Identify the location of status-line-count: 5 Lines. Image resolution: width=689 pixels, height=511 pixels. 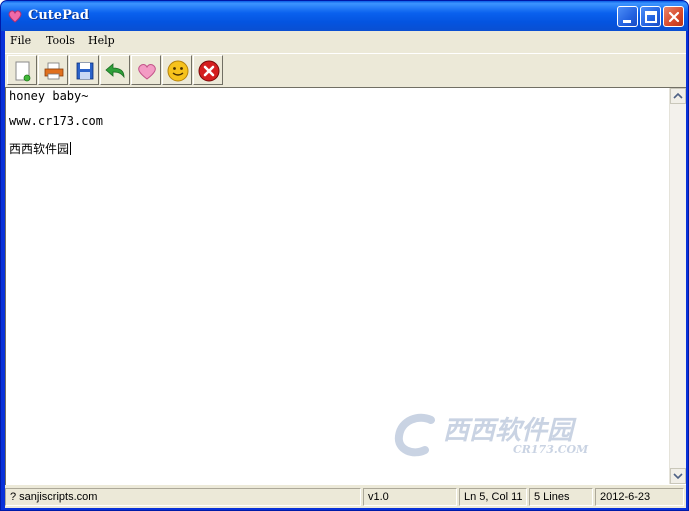
(561, 497).